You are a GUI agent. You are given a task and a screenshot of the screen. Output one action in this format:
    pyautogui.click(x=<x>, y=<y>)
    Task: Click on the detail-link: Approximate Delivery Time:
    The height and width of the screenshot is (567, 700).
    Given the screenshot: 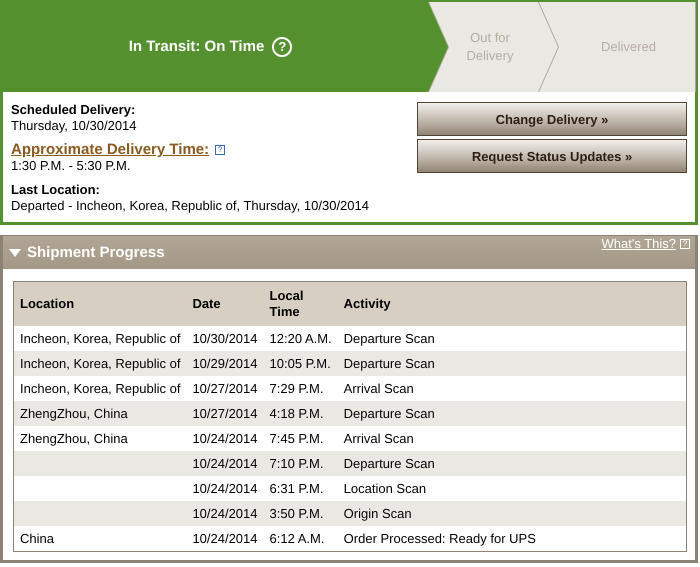 What is the action you would take?
    pyautogui.click(x=110, y=149)
    